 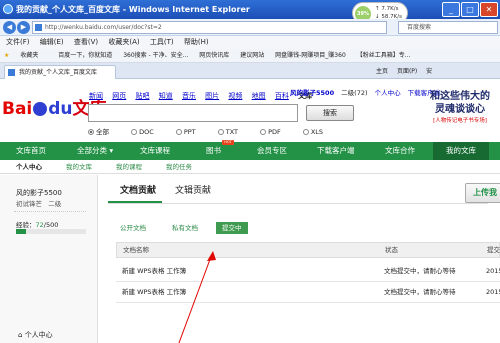 I want to click on search-input: 百度搜索, so click(x=448, y=27).